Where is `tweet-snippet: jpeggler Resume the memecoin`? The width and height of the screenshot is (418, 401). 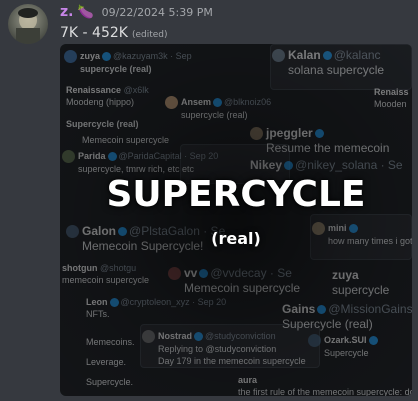 tweet-snippet: jpeggler Resume the memecoin is located at coordinates (319, 141).